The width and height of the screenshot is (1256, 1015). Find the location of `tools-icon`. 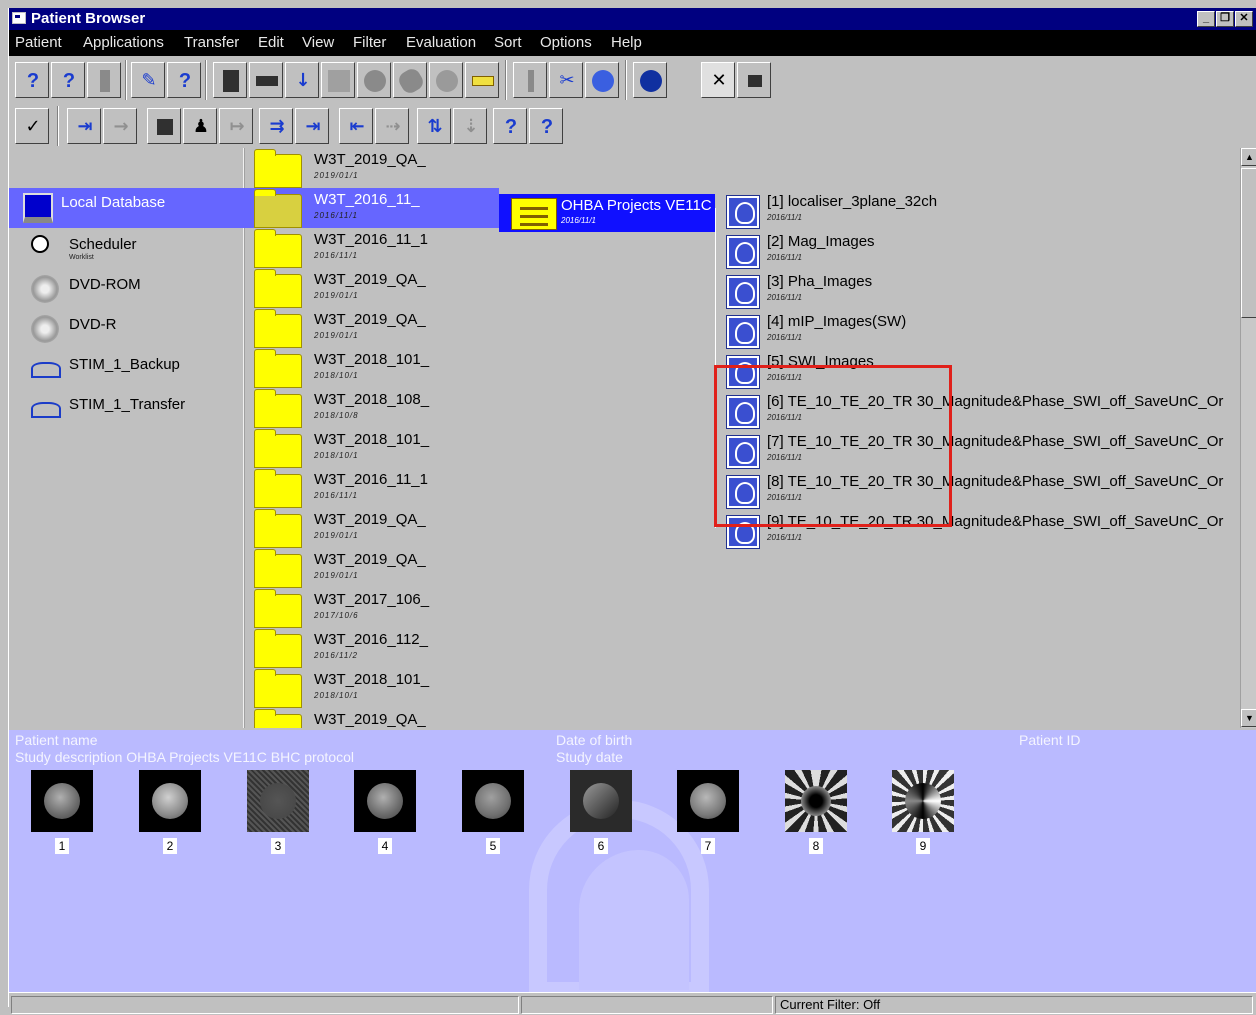

tools-icon is located at coordinates (339, 81).